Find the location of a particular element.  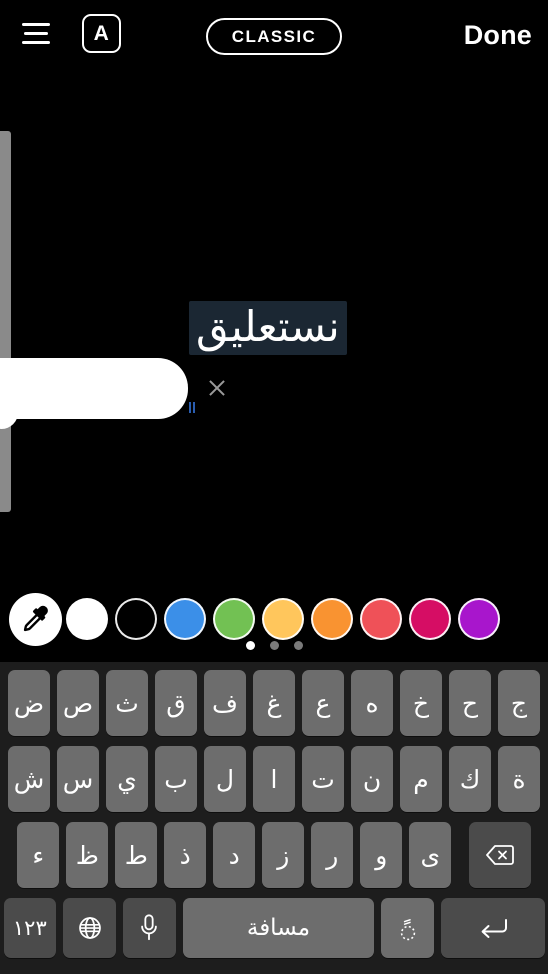

font-style-label: A is located at coordinates (101, 33).